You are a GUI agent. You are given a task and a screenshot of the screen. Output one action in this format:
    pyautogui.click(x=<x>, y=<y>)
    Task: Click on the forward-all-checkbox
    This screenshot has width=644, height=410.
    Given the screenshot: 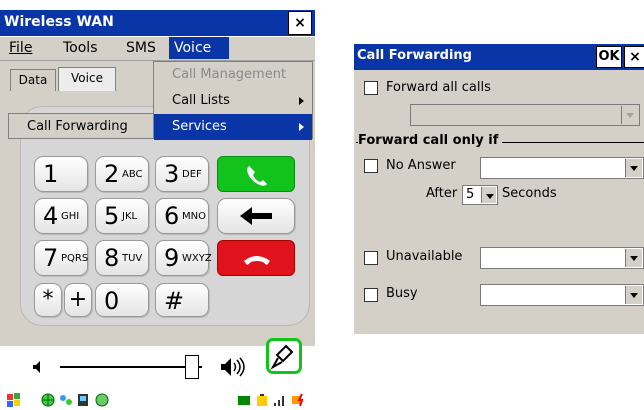 What is the action you would take?
    pyautogui.click(x=371, y=88)
    